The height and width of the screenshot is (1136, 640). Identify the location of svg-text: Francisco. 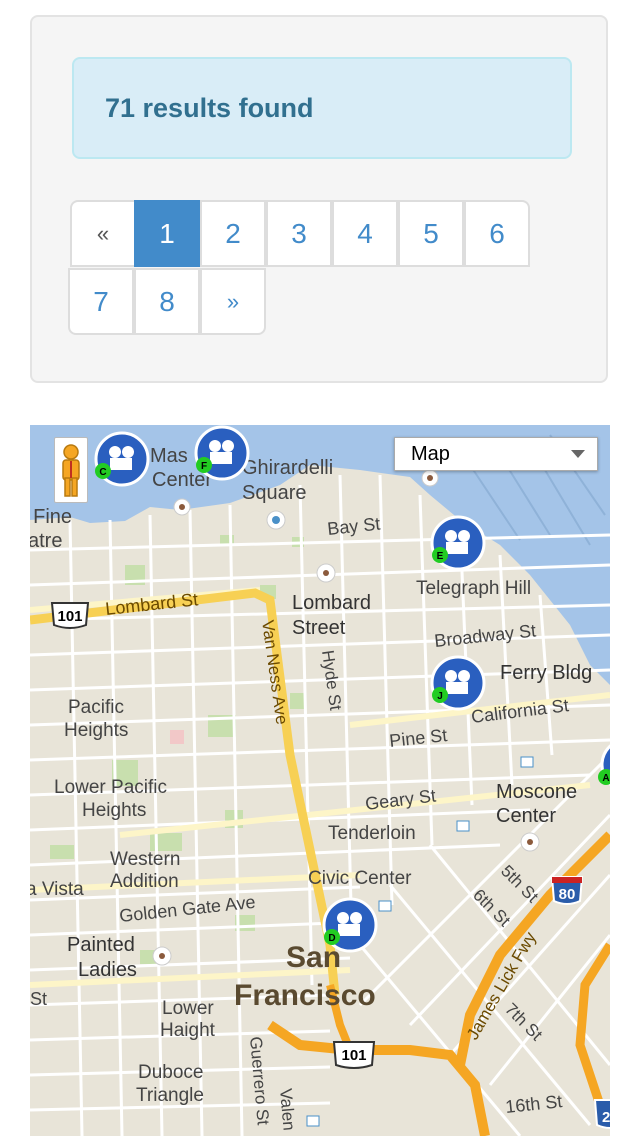
(305, 995).